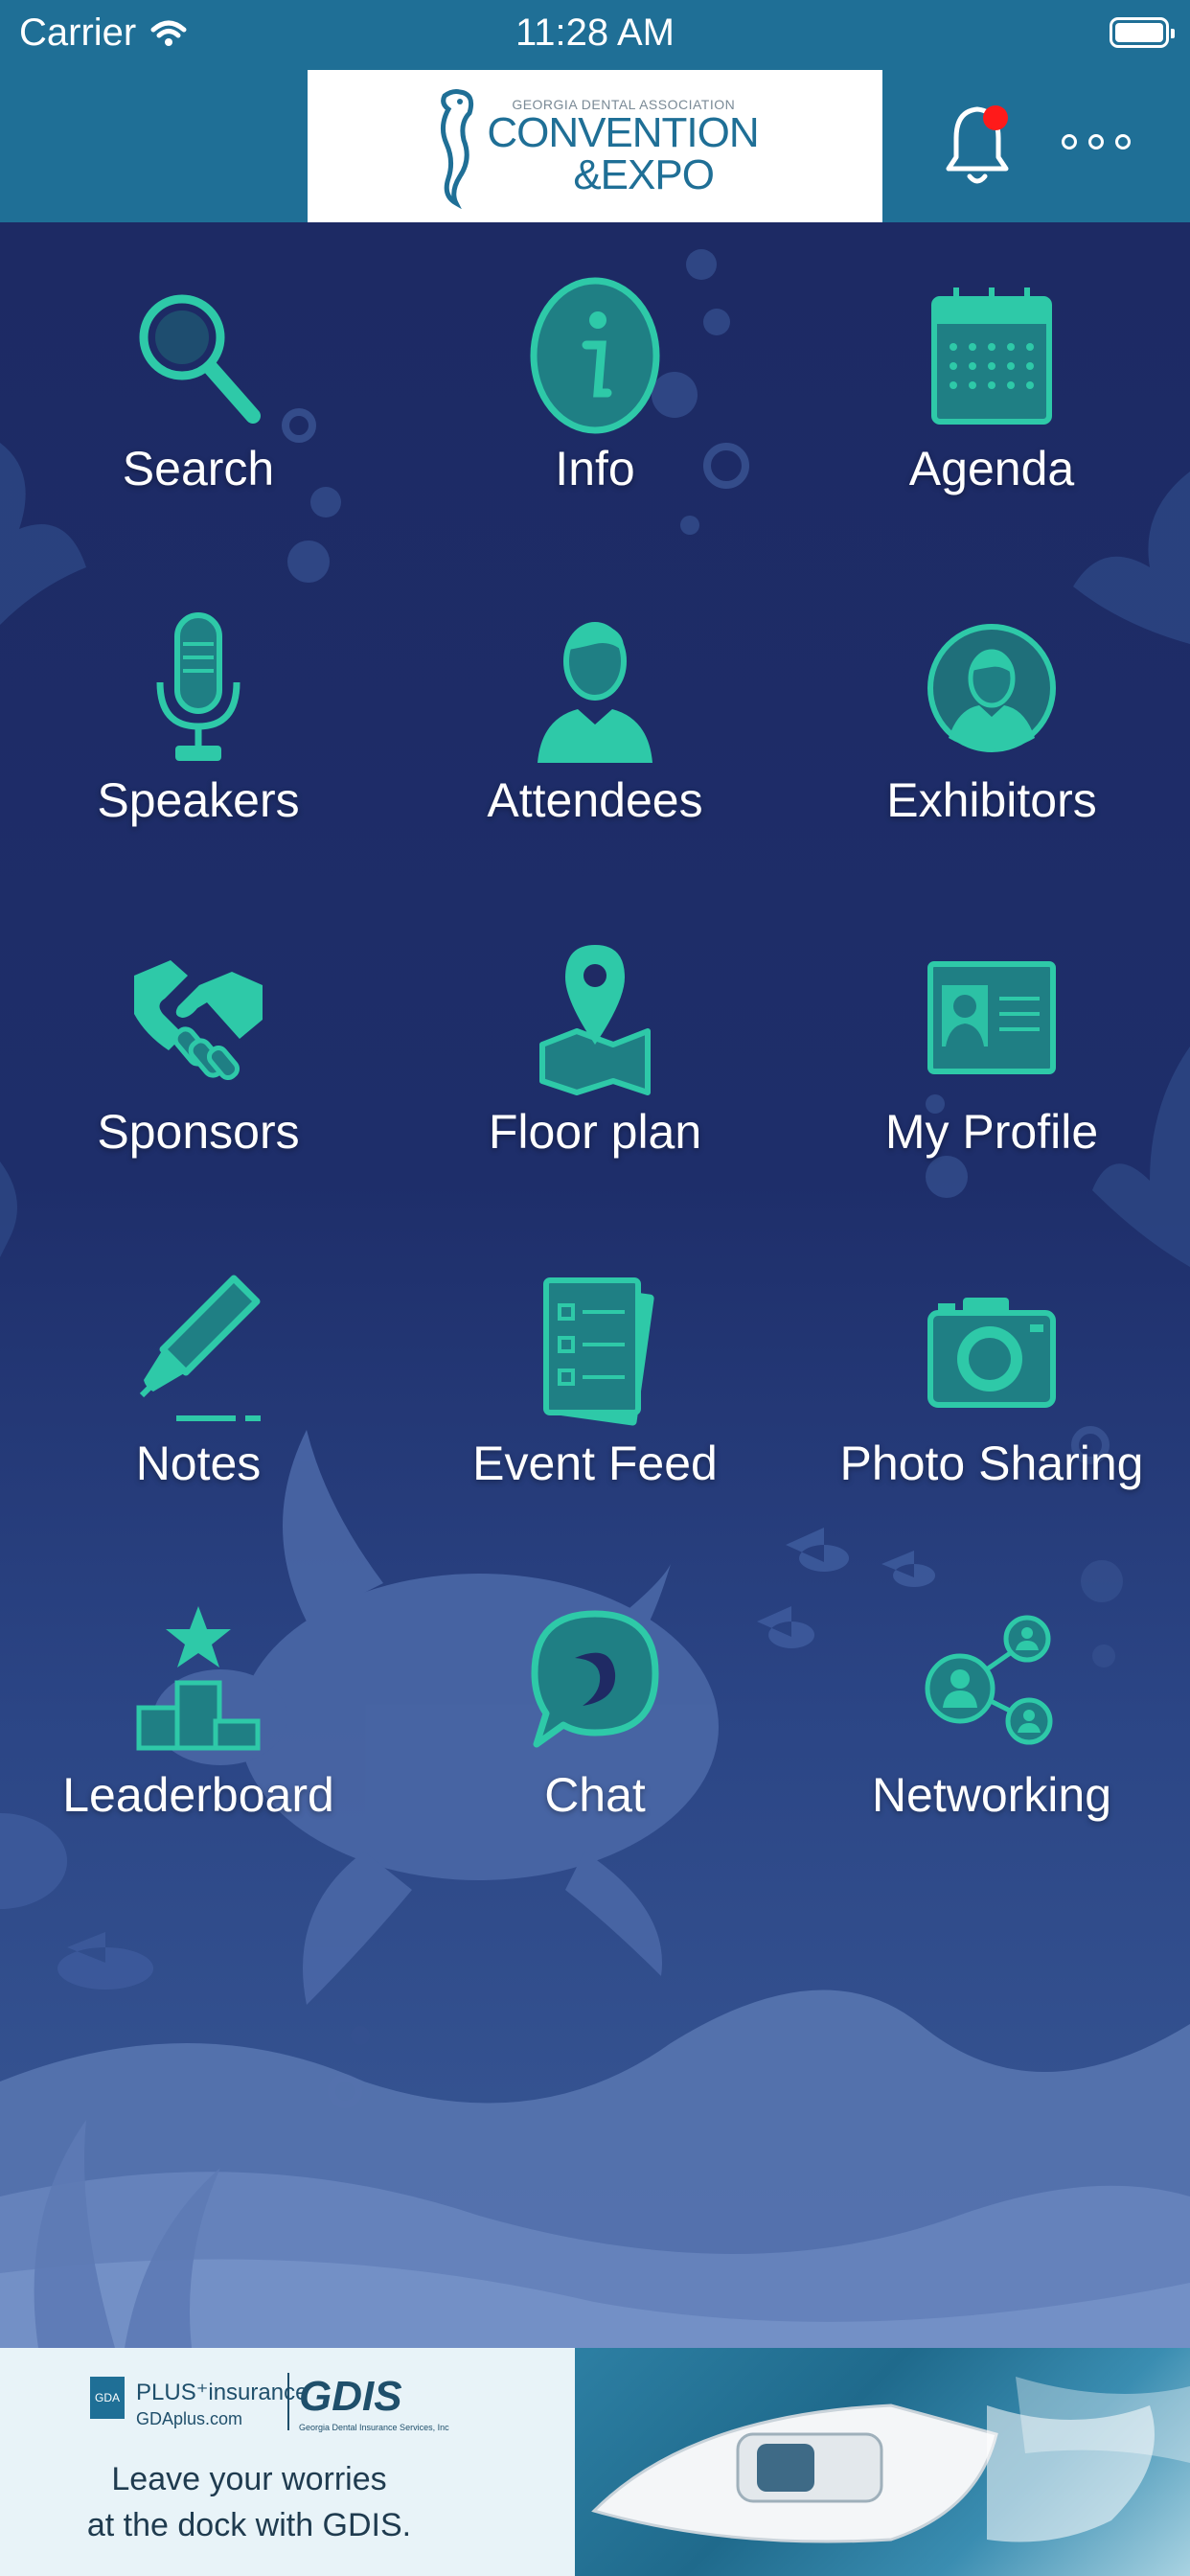  Describe the element at coordinates (595, 1020) in the screenshot. I see `map-pin-icon` at that location.